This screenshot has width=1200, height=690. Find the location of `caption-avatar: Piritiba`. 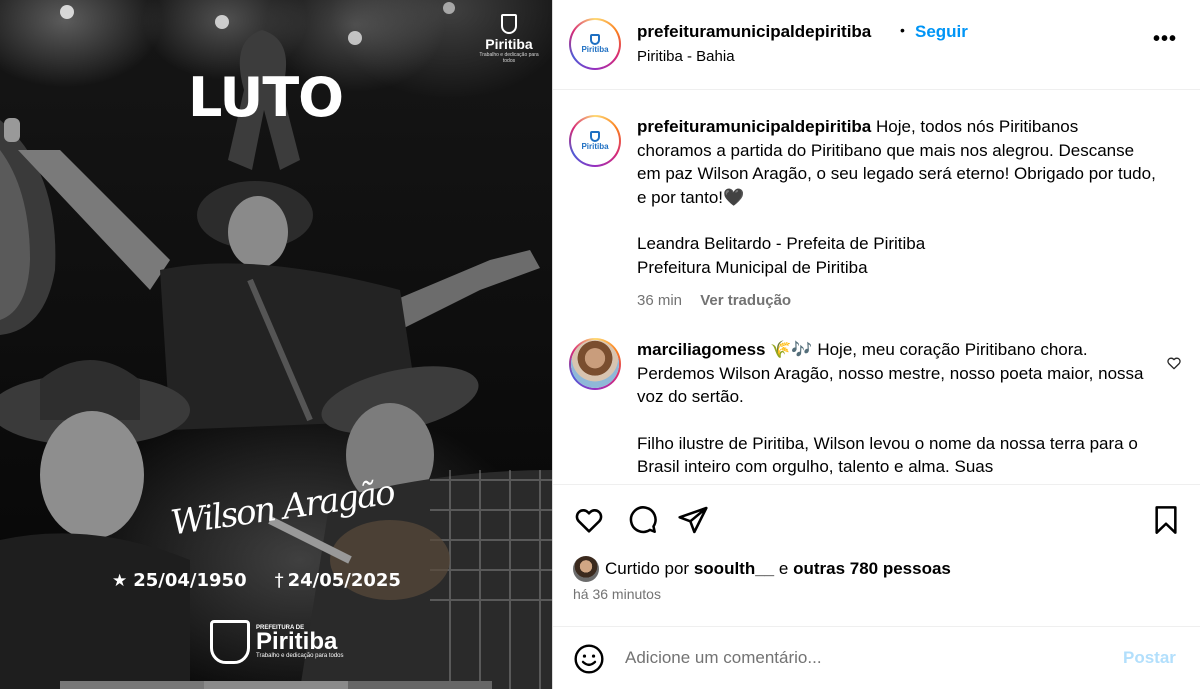

caption-avatar: Piritiba is located at coordinates (595, 141).